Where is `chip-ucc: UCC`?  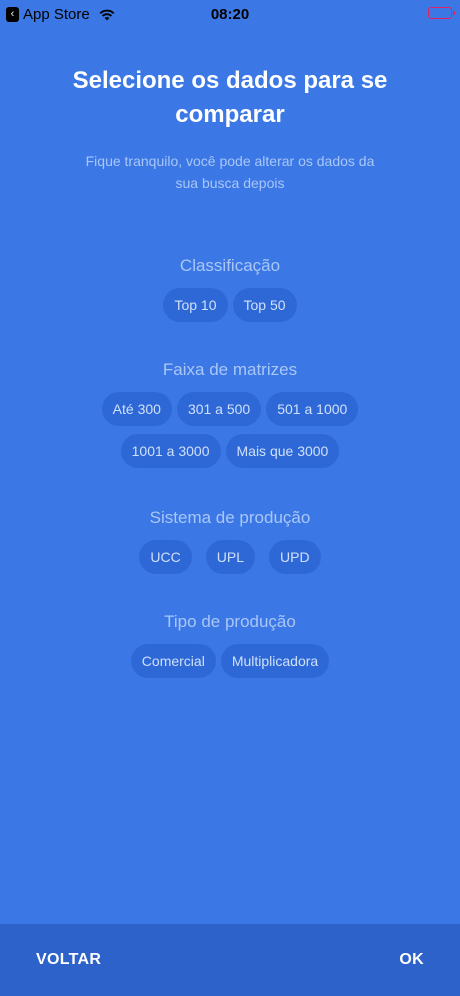 chip-ucc: UCC is located at coordinates (165, 557).